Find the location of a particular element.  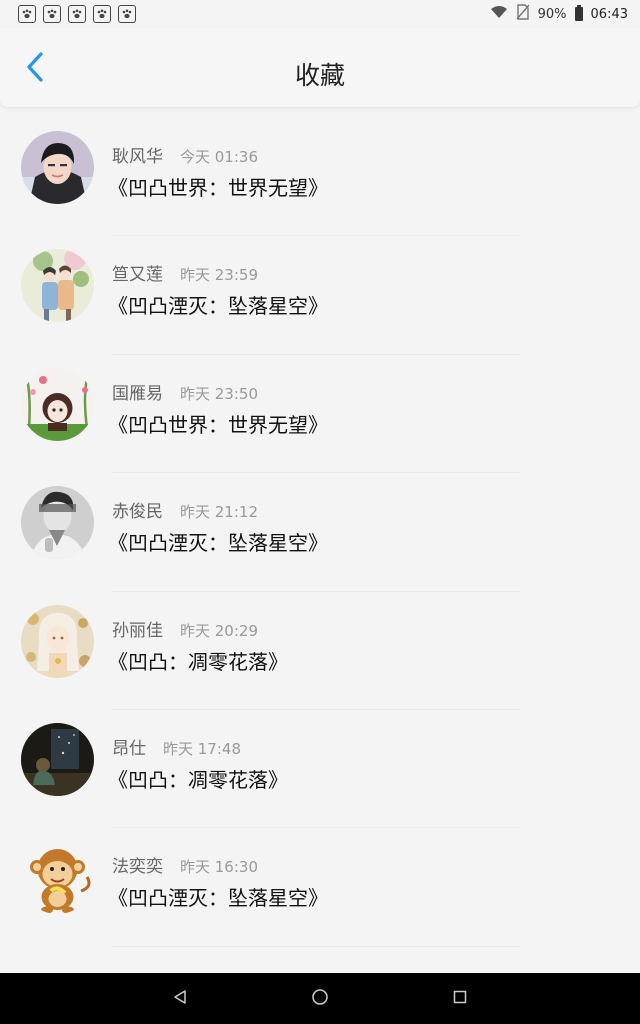

timestamp: 昨天 21:12 is located at coordinates (219, 512).